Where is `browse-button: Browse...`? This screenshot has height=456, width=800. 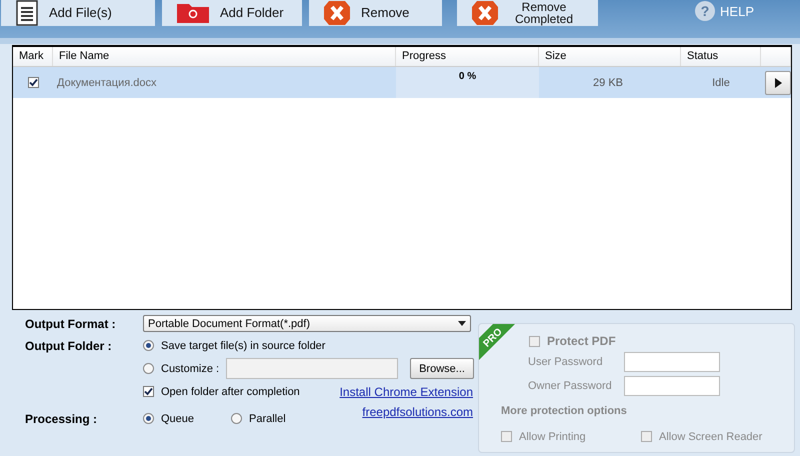 browse-button: Browse... is located at coordinates (442, 368).